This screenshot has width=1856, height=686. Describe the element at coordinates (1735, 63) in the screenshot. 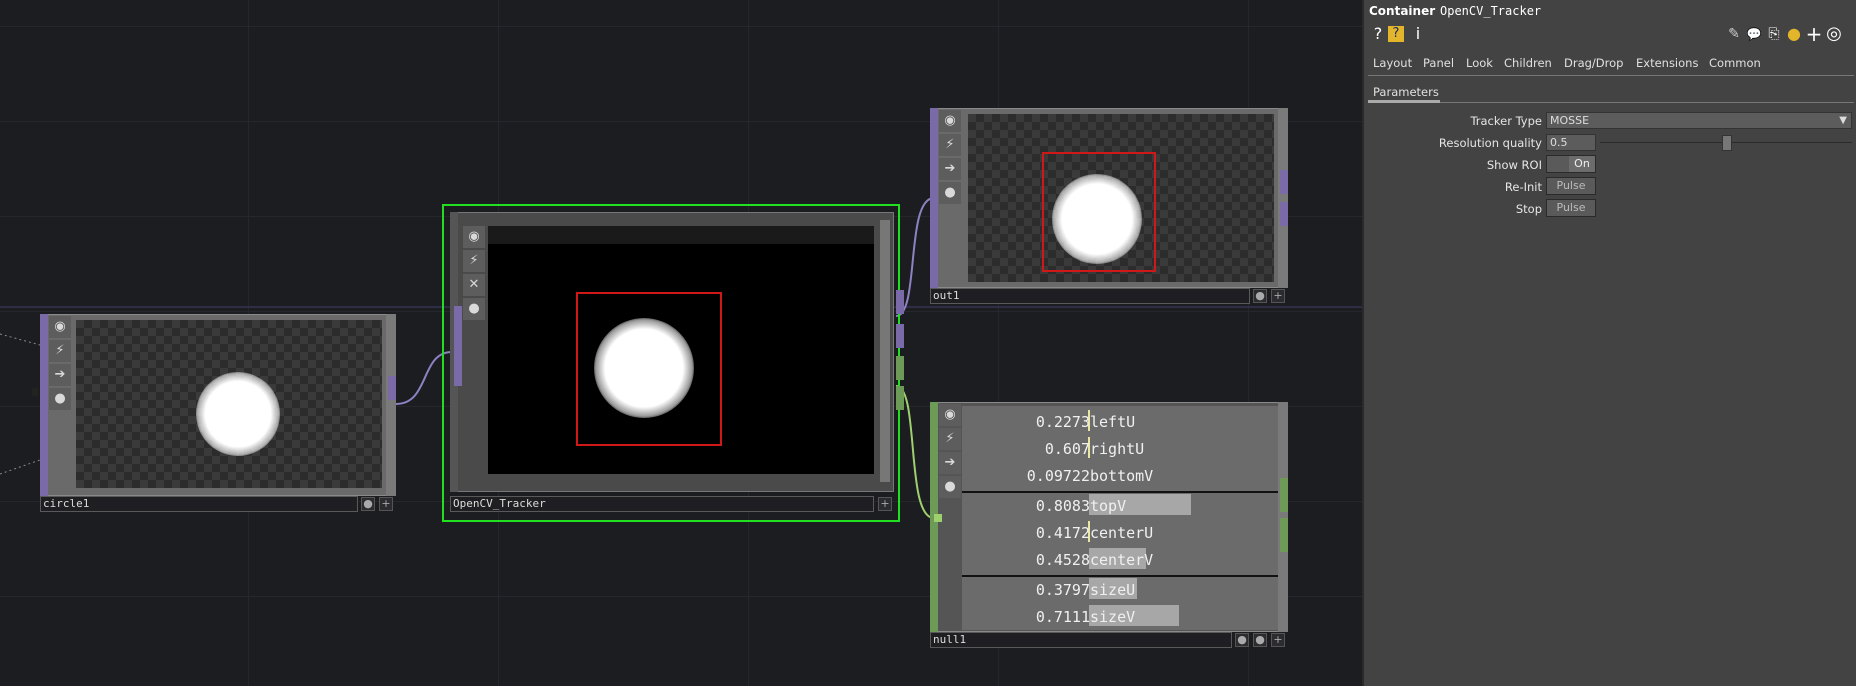

I see `tab-common: Common` at that location.